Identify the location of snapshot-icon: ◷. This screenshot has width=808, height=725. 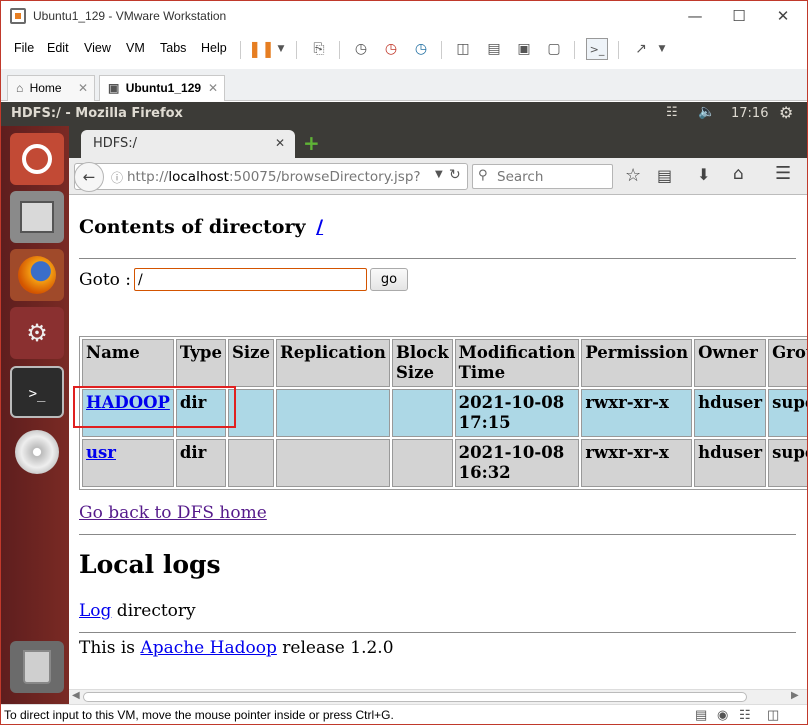
(361, 49).